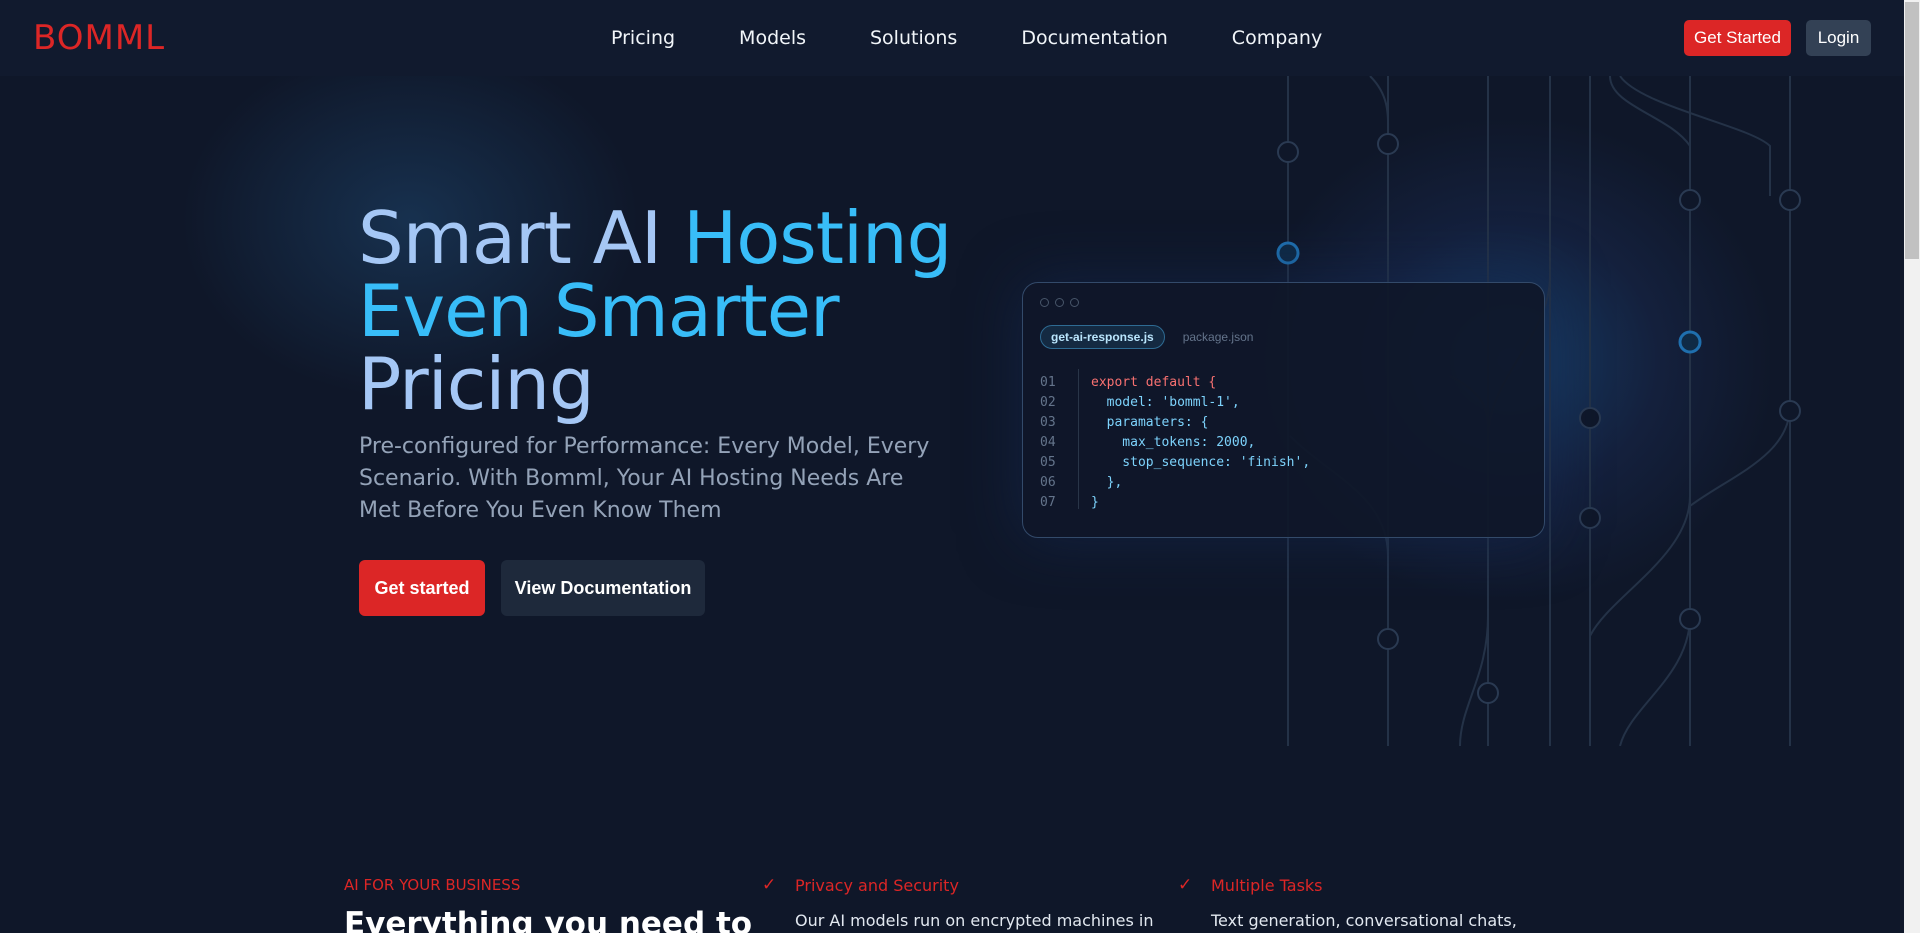 Image resolution: width=1920 pixels, height=933 pixels. I want to click on line-number: 02, so click(1048, 402).